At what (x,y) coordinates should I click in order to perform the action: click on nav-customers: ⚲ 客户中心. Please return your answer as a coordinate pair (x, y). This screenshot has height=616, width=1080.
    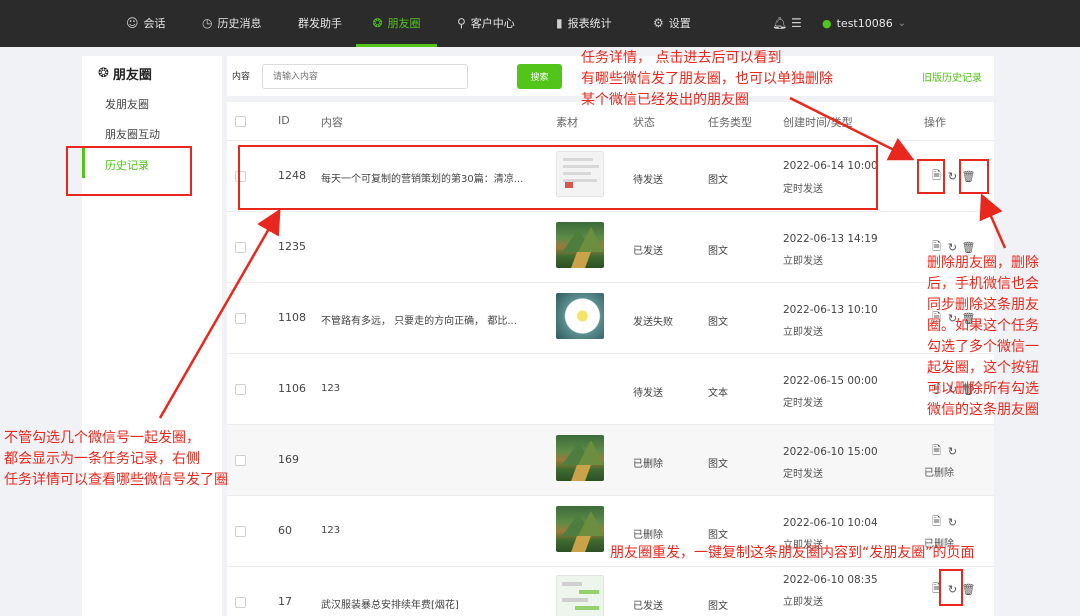
    Looking at the image, I should click on (486, 23).